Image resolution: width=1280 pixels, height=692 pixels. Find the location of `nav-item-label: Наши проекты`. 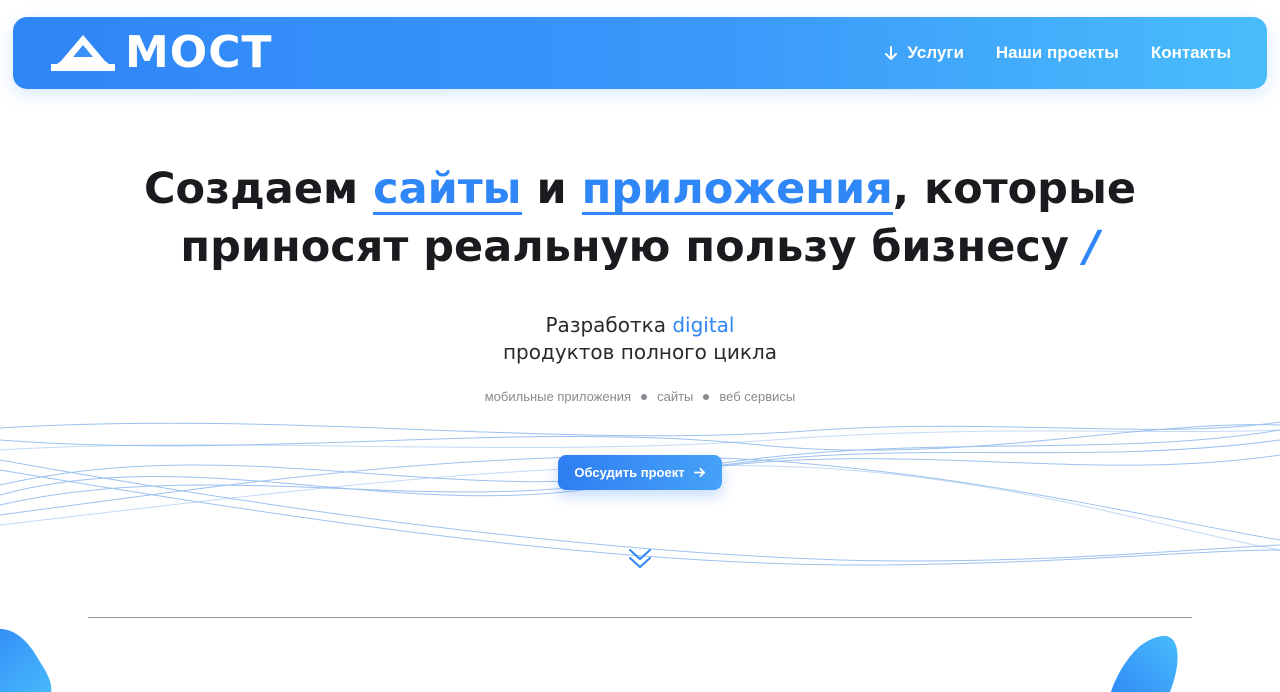

nav-item-label: Наши проекты is located at coordinates (1057, 52).